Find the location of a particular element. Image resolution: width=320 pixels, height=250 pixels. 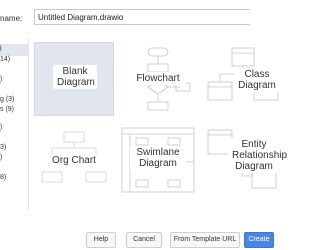

sidebar-item: 14) is located at coordinates (14, 60).